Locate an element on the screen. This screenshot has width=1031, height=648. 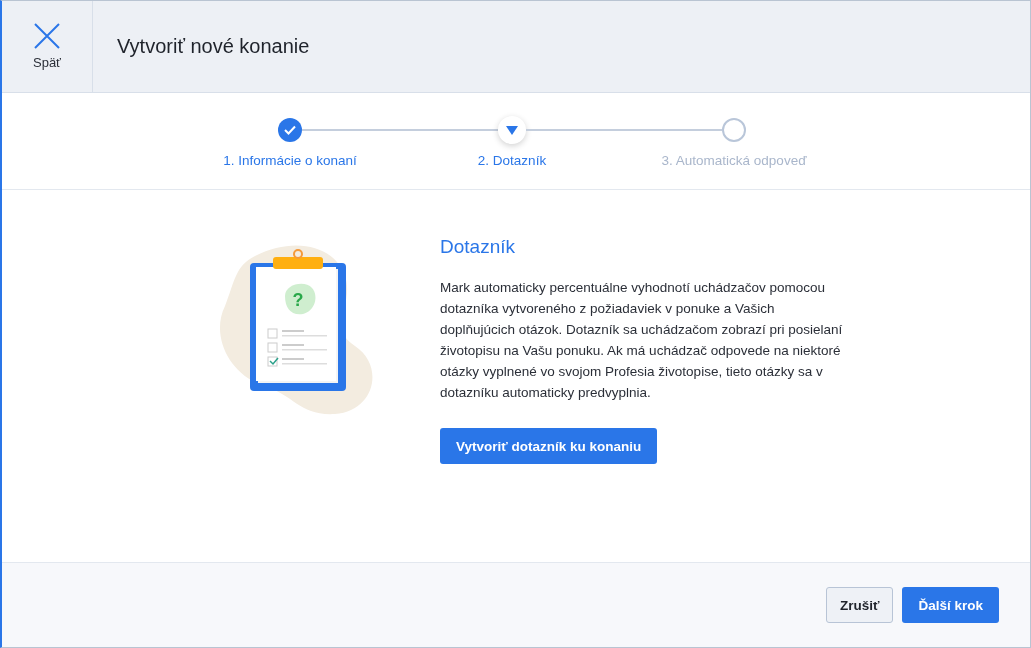
close-button: Späť is located at coordinates (47, 46).